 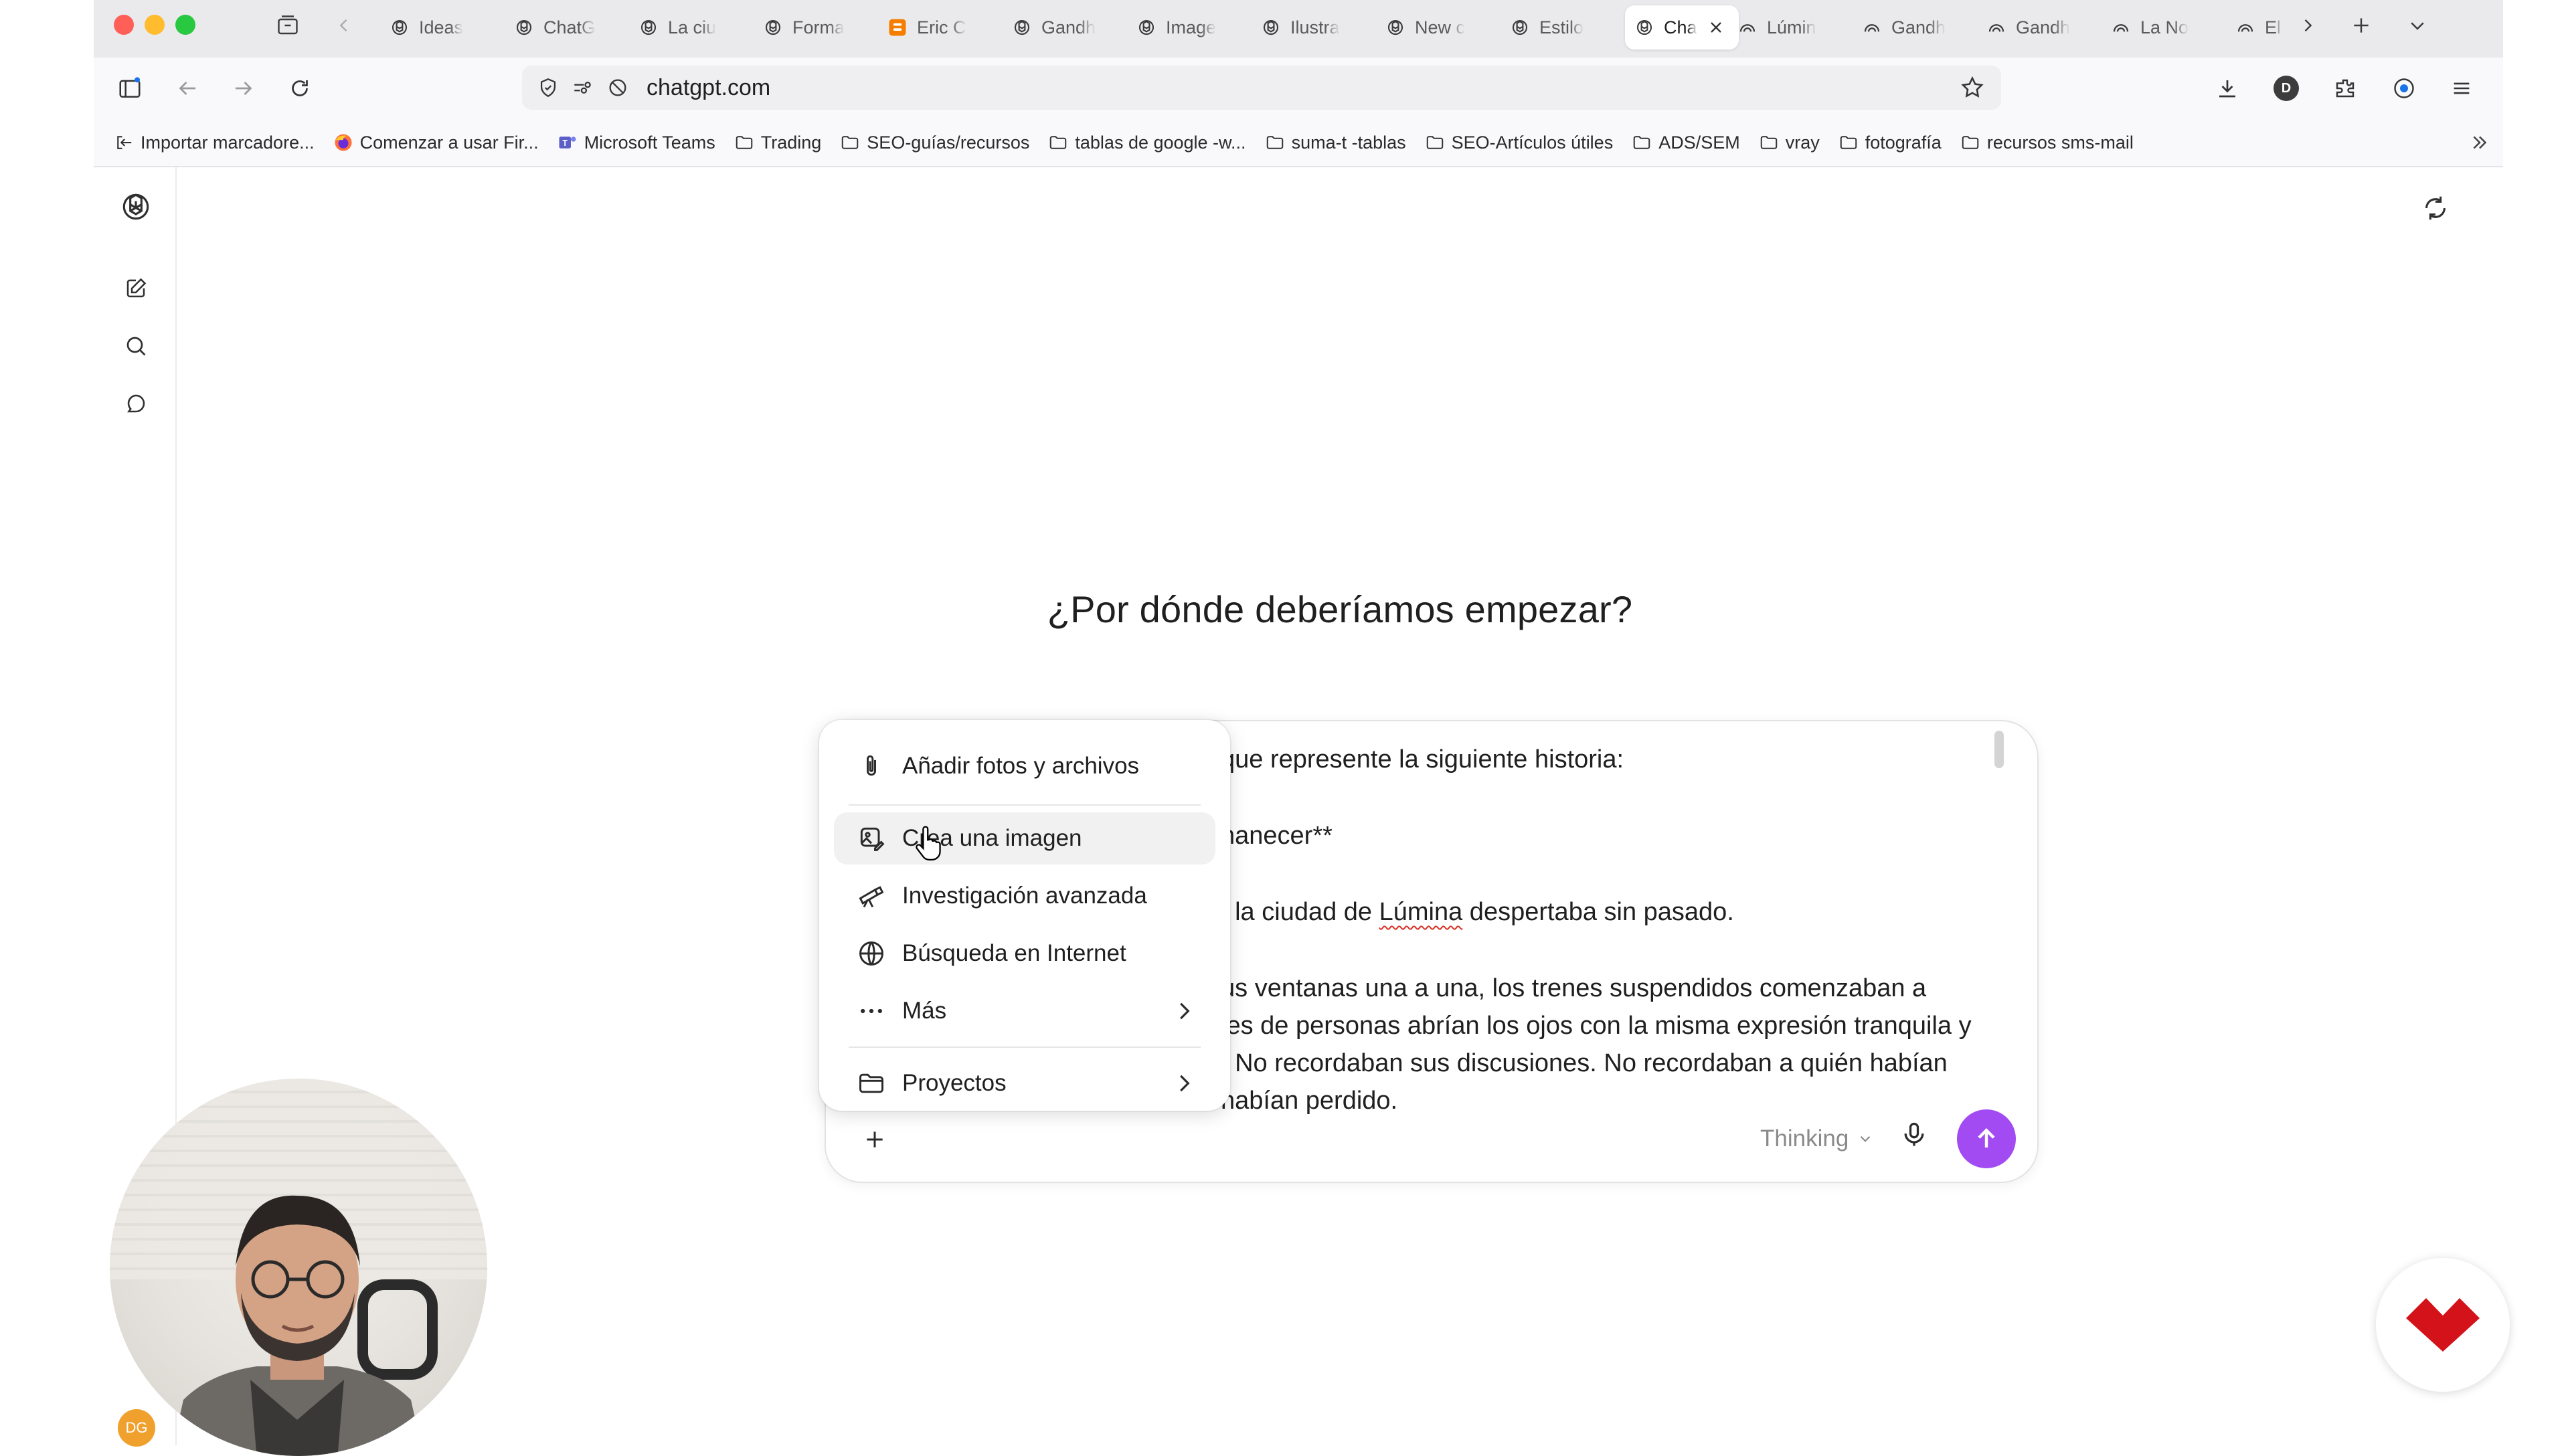 I want to click on bookmark-label: suma-t -tablas, so click(x=1349, y=142).